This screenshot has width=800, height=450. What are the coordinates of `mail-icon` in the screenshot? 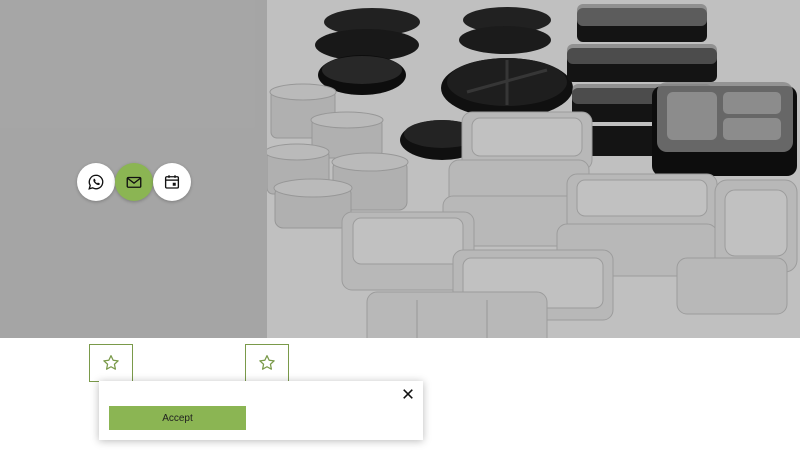 It's located at (134, 182).